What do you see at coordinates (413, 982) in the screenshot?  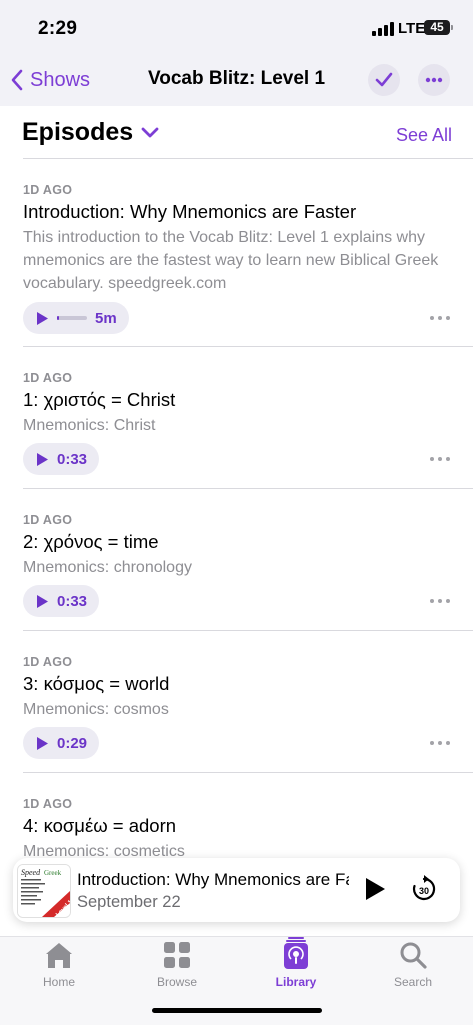 I see `tab-search-label: Search` at bounding box center [413, 982].